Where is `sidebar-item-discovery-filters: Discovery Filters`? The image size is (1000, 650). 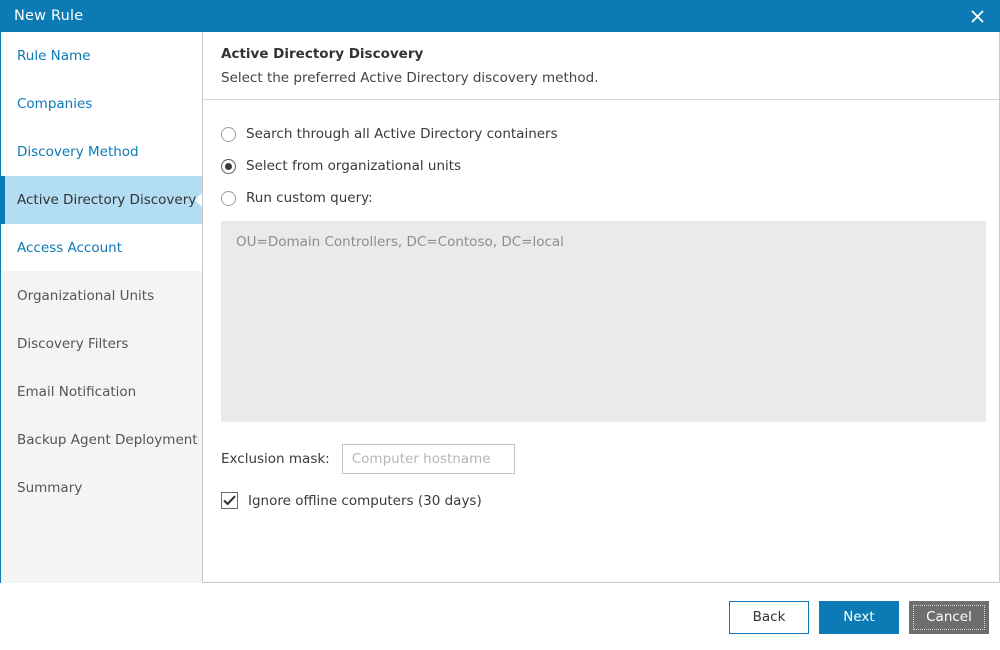 sidebar-item-discovery-filters: Discovery Filters is located at coordinates (101, 344).